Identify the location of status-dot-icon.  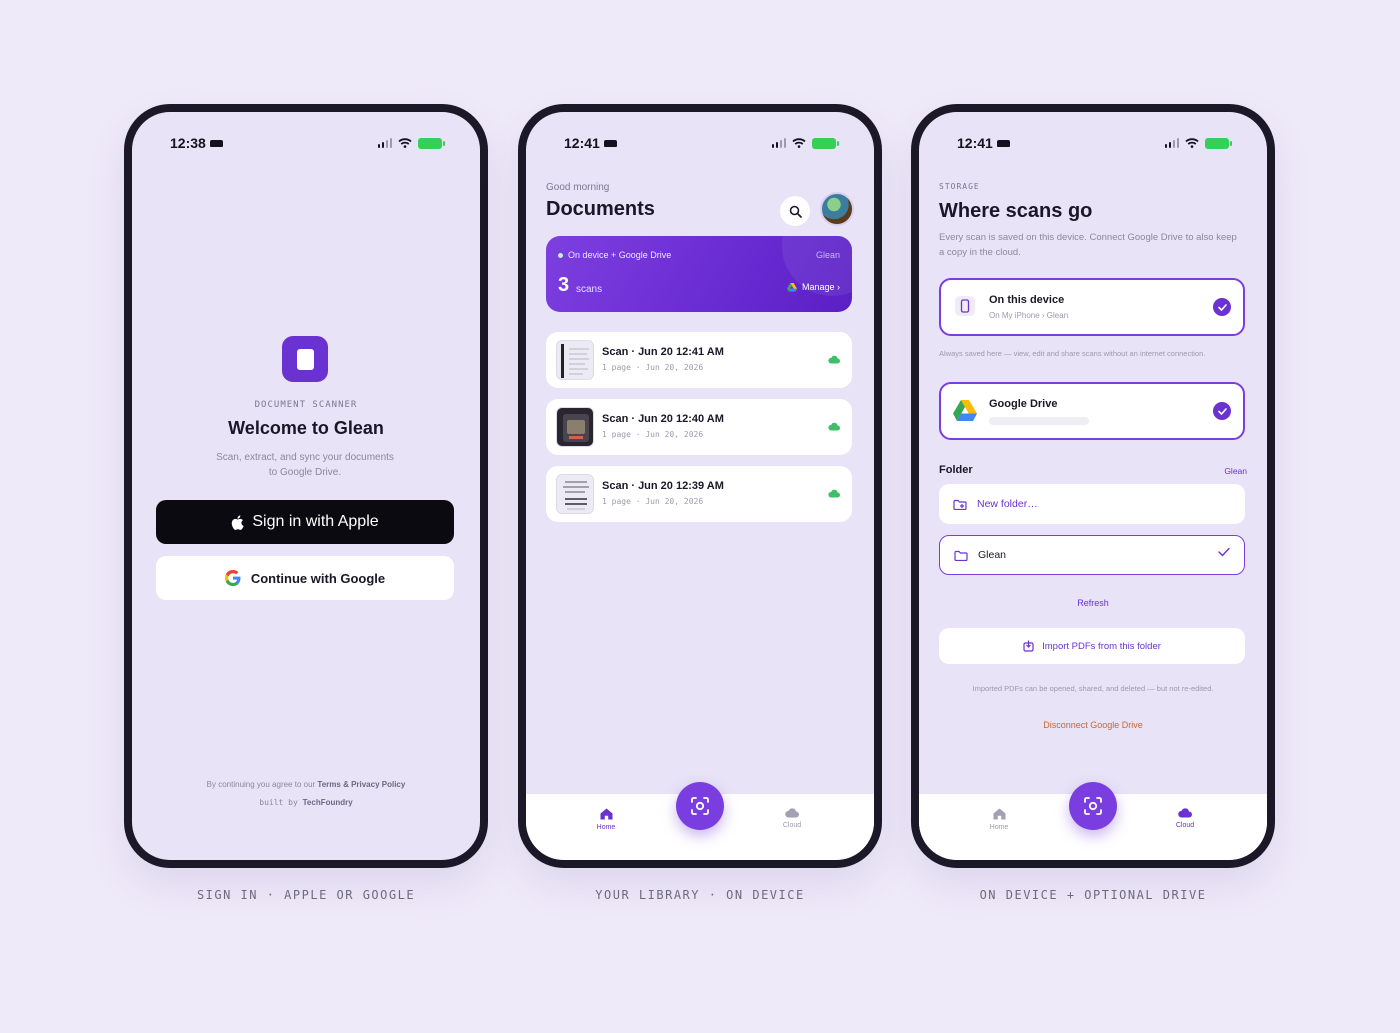
(560, 255).